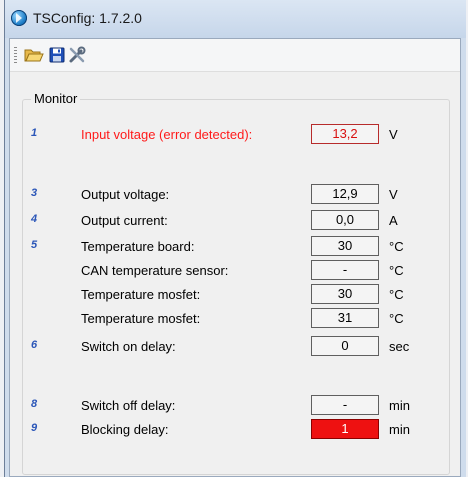 The height and width of the screenshot is (477, 468). Describe the element at coordinates (345, 294) in the screenshot. I see `temperature-mosfet-1-value: 30` at that location.